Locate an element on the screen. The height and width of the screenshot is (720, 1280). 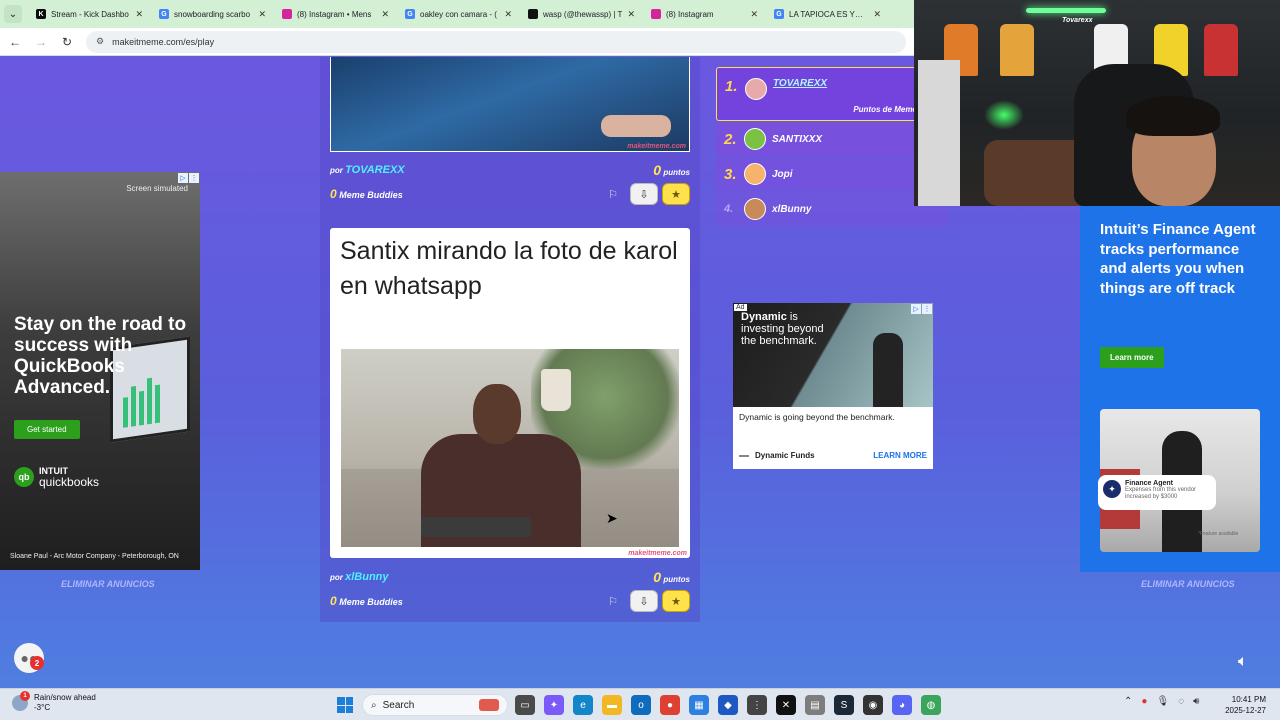
meme-photo-1: makeitmeme.com is located at coordinates (510, 104).